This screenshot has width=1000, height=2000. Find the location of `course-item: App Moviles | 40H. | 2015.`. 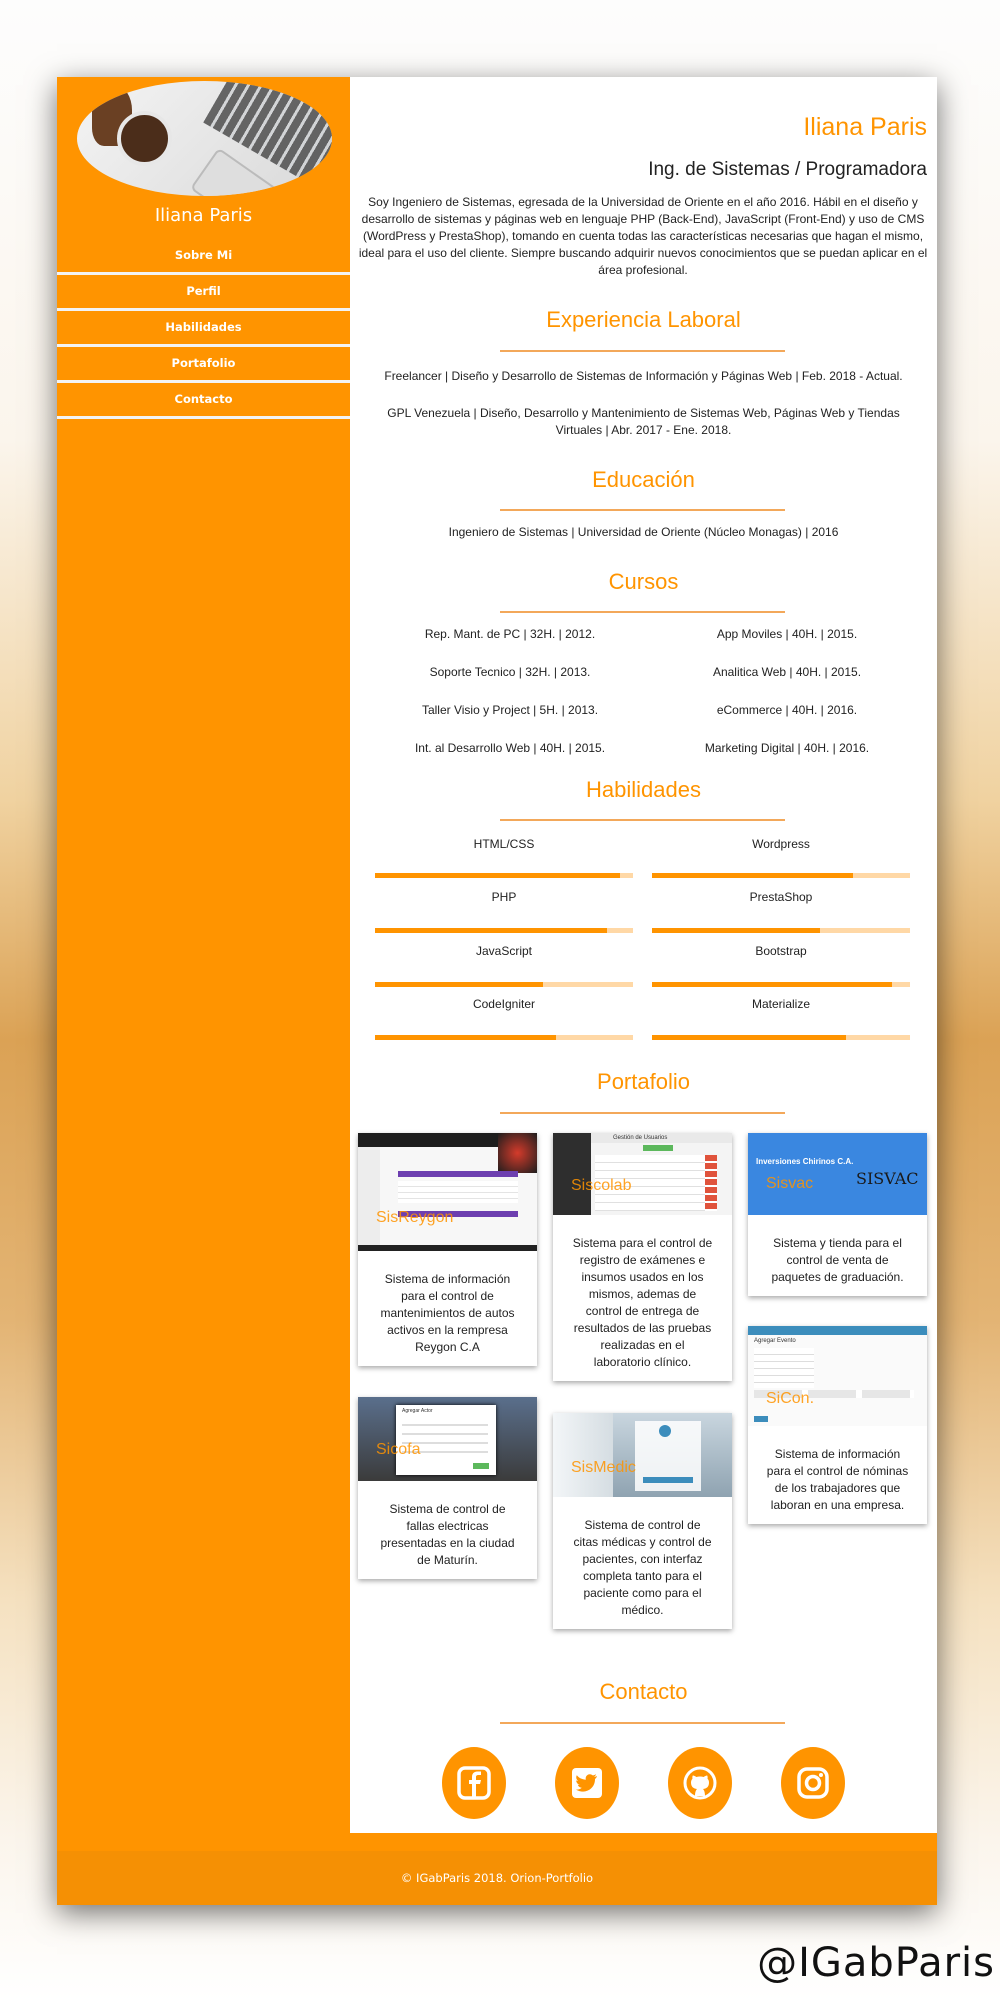

course-item: App Moviles | 40H. | 2015. is located at coordinates (787, 634).